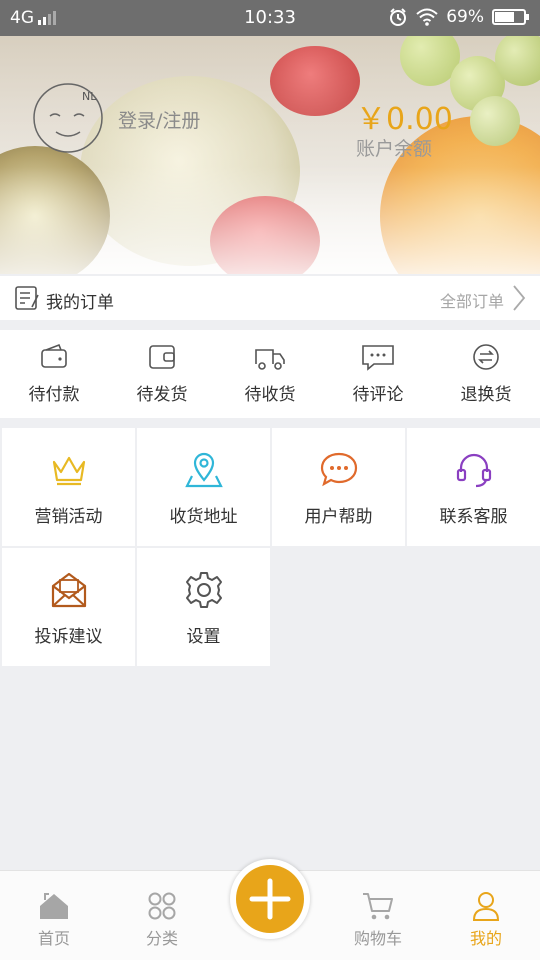 The image size is (540, 960). What do you see at coordinates (472, 300) in the screenshot?
I see `all-orders-link: 全部订单` at bounding box center [472, 300].